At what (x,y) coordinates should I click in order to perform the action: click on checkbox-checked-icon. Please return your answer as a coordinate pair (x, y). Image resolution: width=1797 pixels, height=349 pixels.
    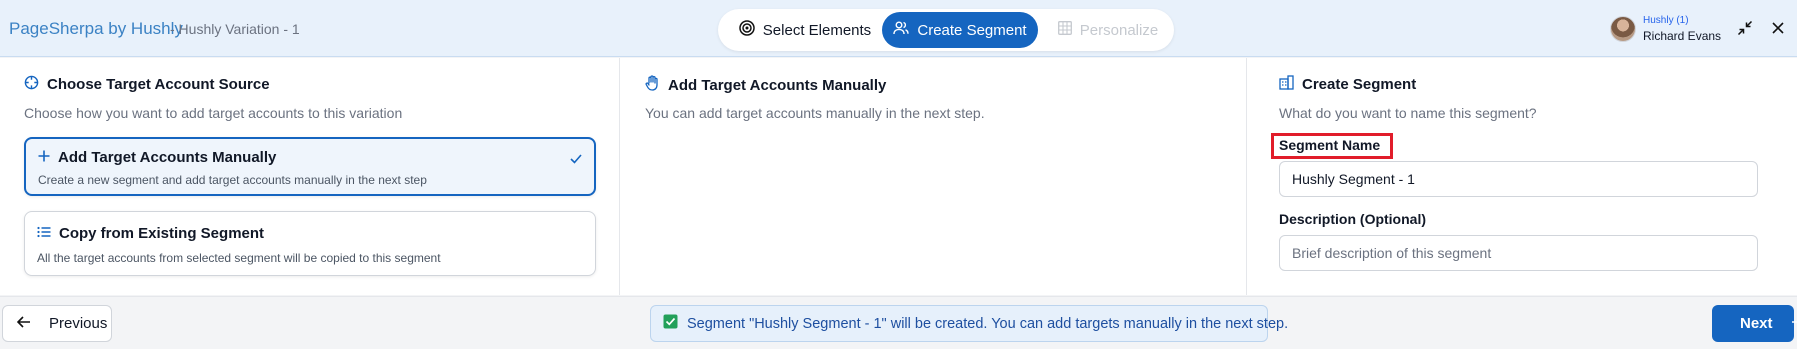
    Looking at the image, I should click on (670, 323).